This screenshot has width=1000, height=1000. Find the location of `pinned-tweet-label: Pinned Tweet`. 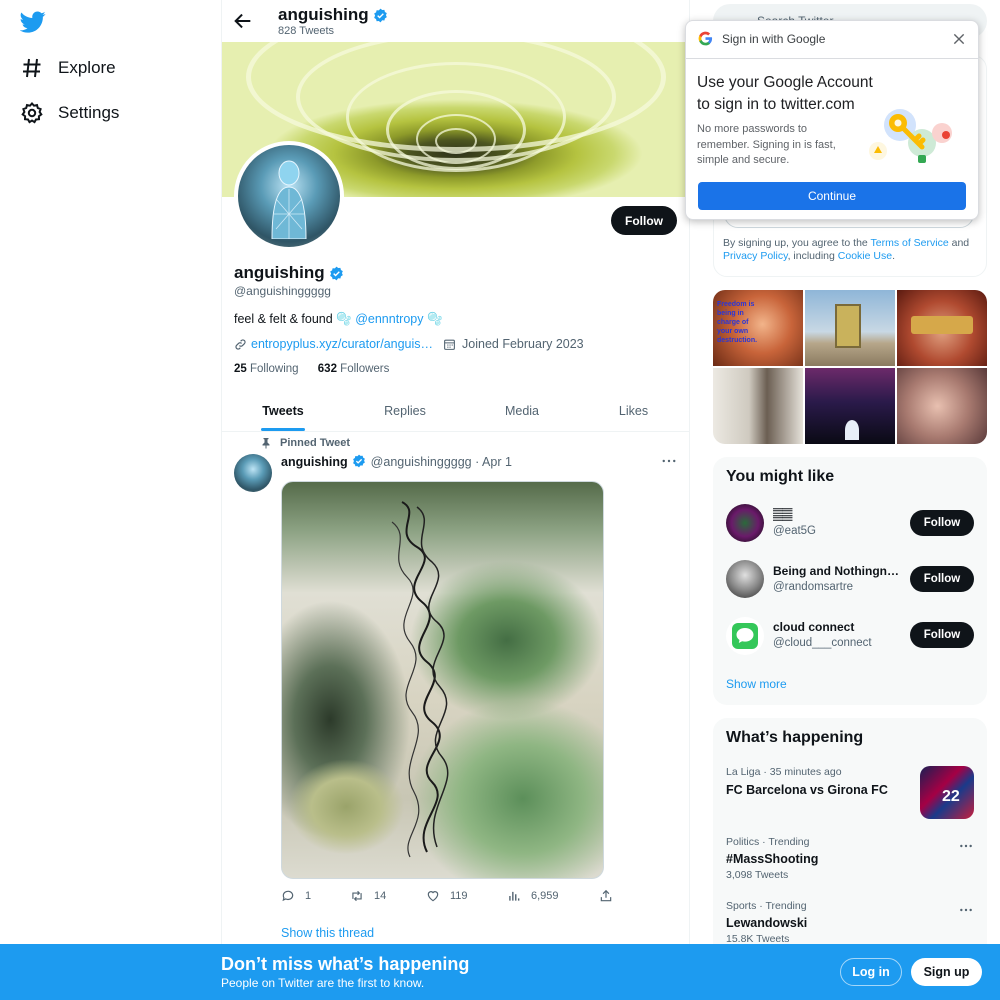

pinned-tweet-label: Pinned Tweet is located at coordinates (305, 443).